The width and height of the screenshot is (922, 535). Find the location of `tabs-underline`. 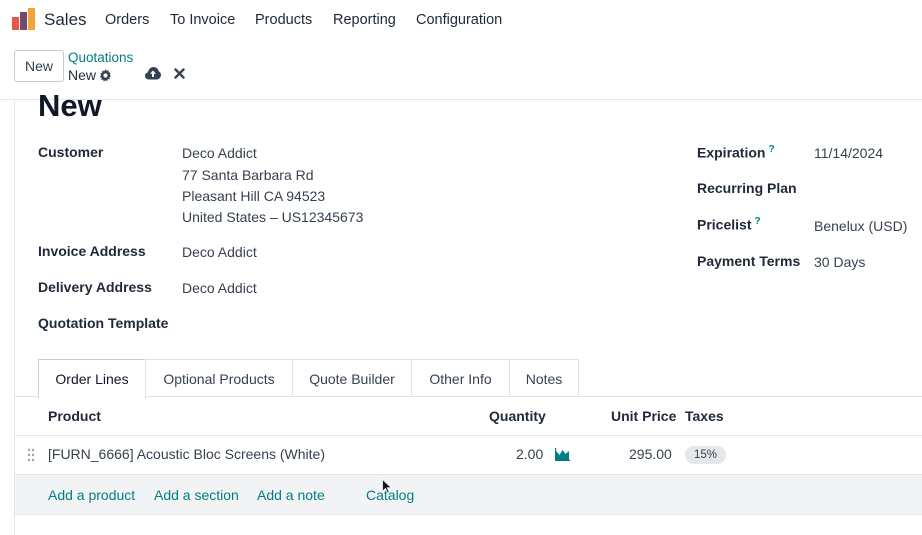

tabs-underline is located at coordinates (468, 396).